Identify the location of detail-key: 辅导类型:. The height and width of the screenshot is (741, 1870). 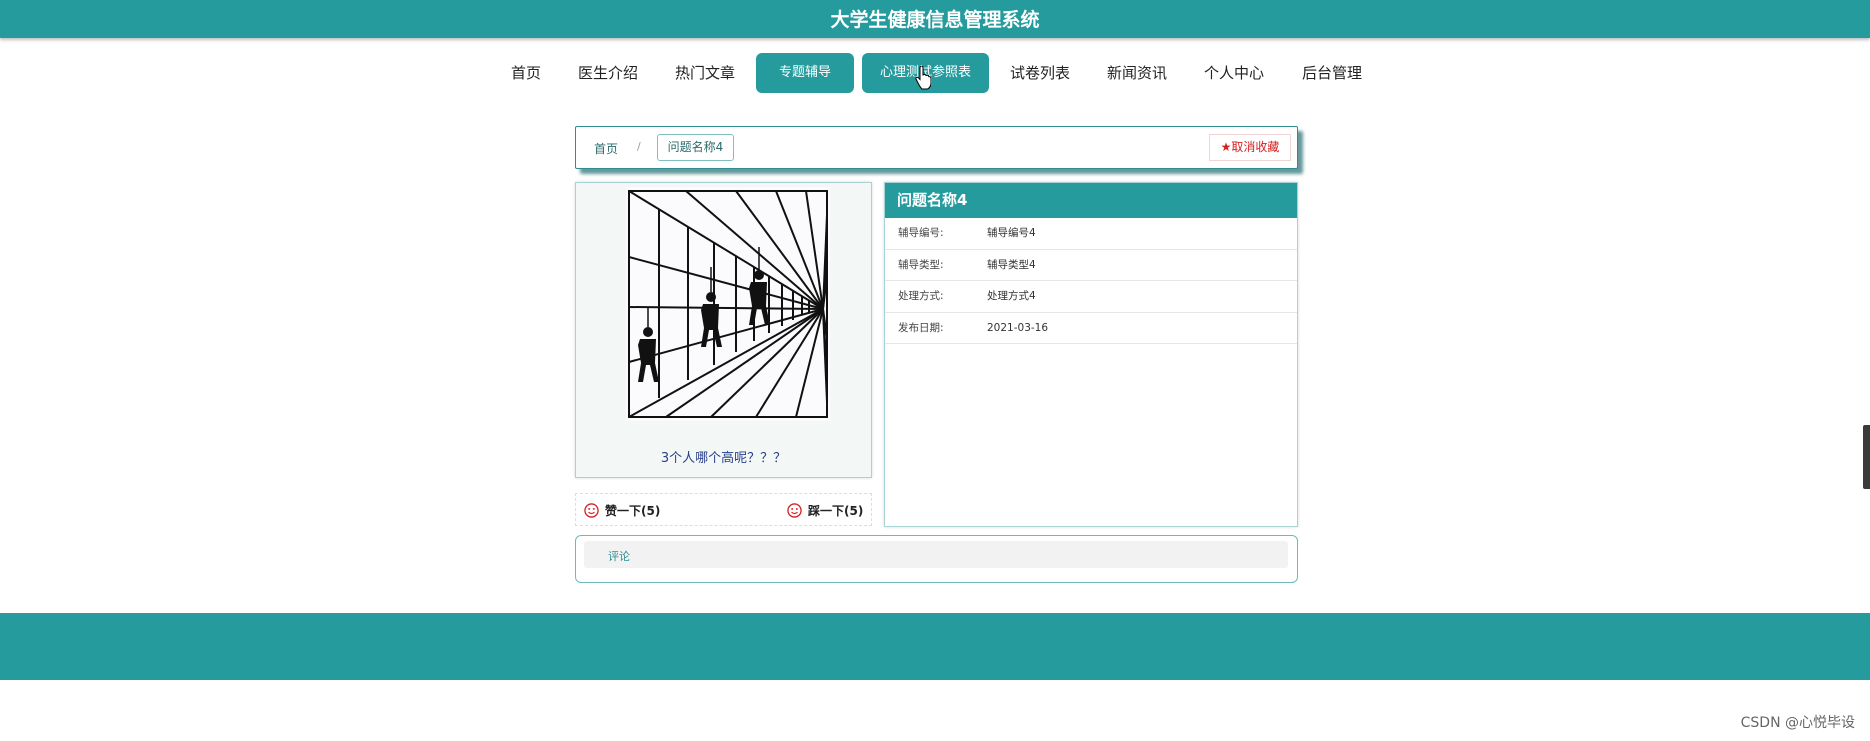
(921, 264).